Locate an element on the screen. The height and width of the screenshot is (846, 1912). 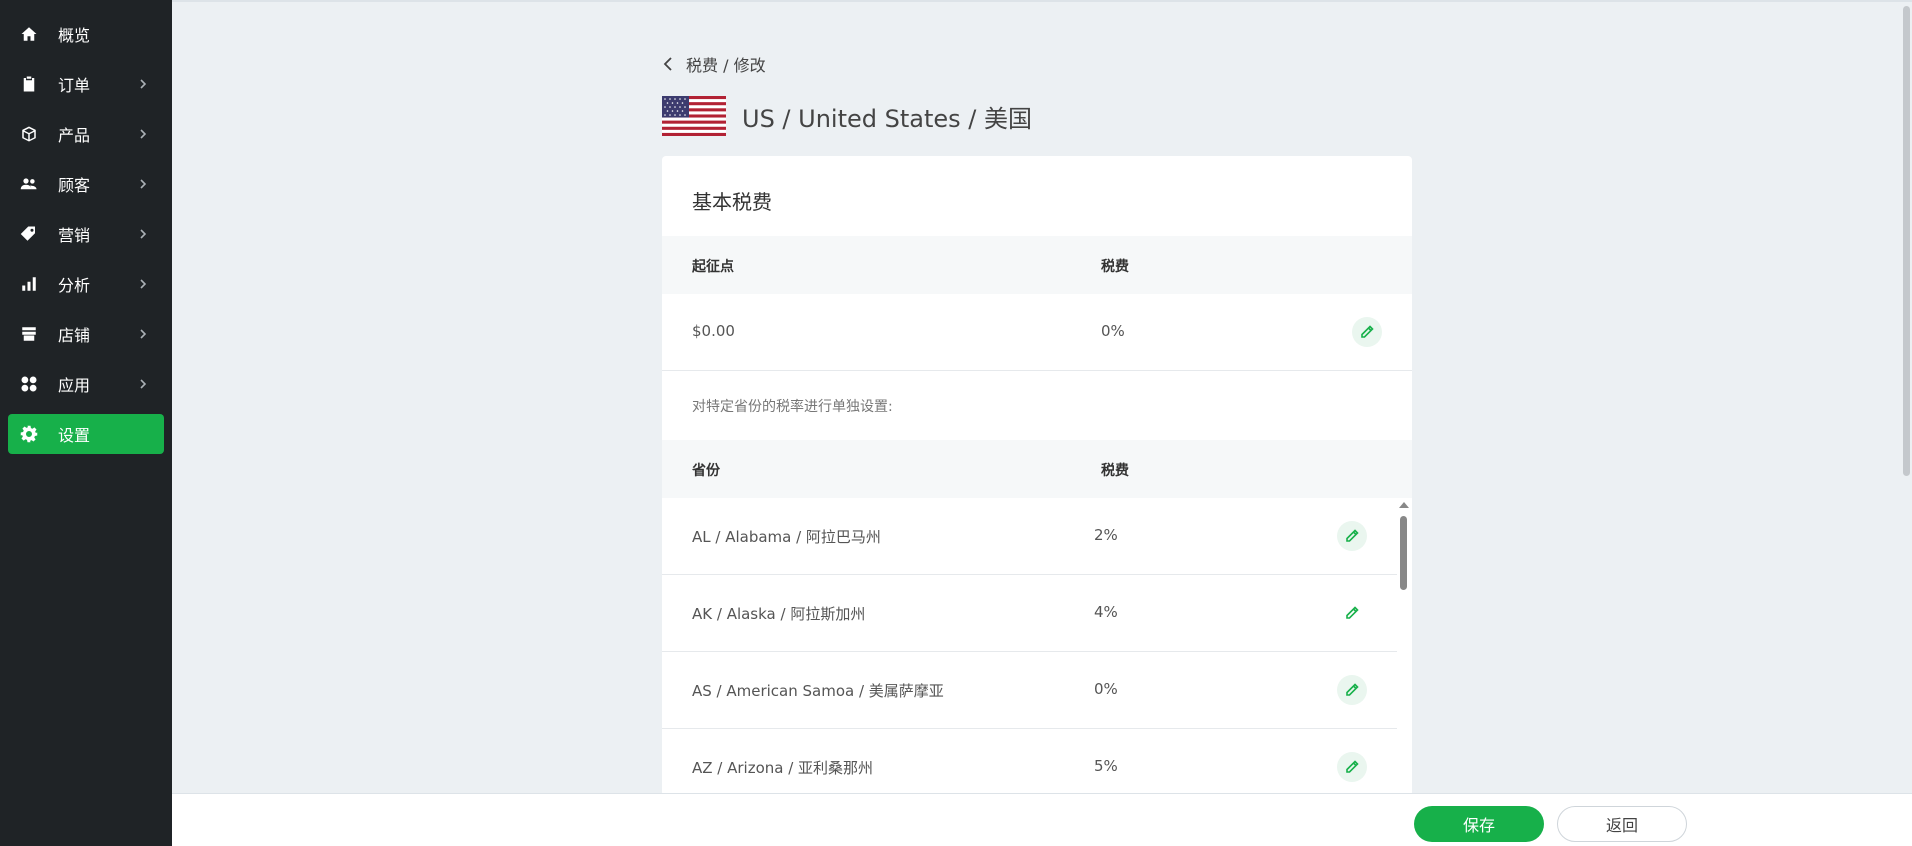
sidebar: 概览 订单 产品 顾客 营销 分析 店铺 应用 设置 is located at coordinates (86, 423).